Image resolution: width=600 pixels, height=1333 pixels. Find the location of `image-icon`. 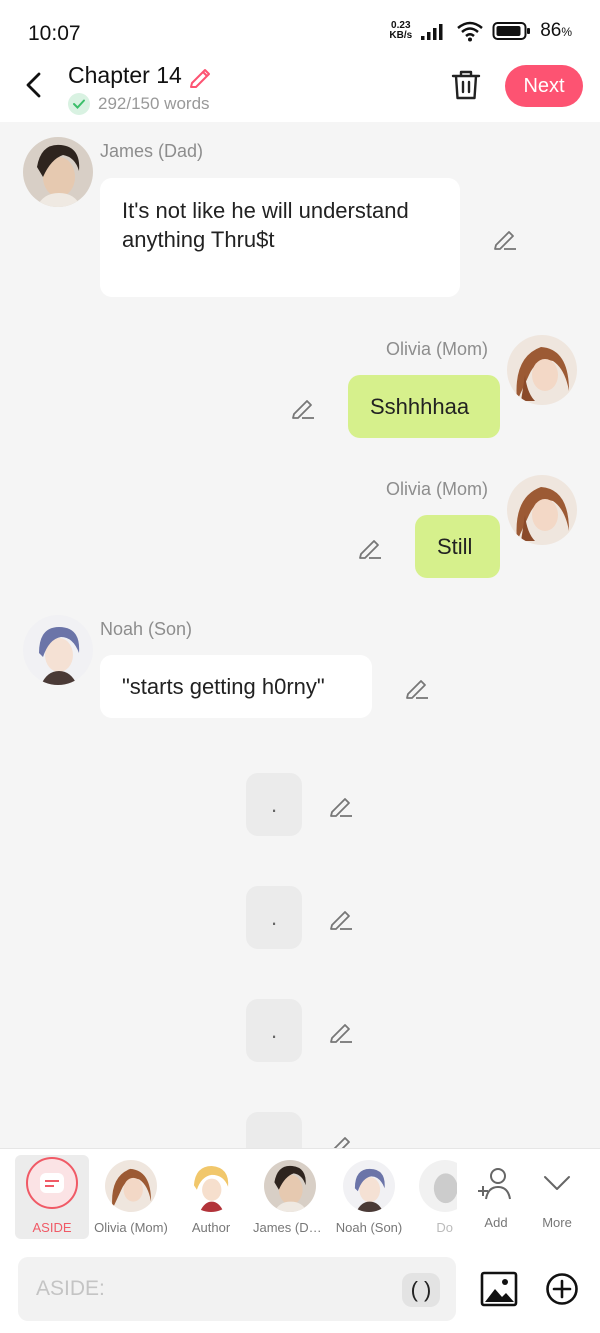

image-icon is located at coordinates (499, 1289).